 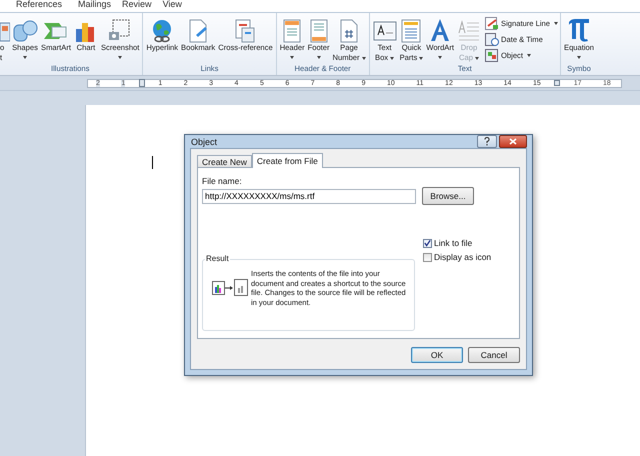 I want to click on close-button, so click(x=513, y=141).